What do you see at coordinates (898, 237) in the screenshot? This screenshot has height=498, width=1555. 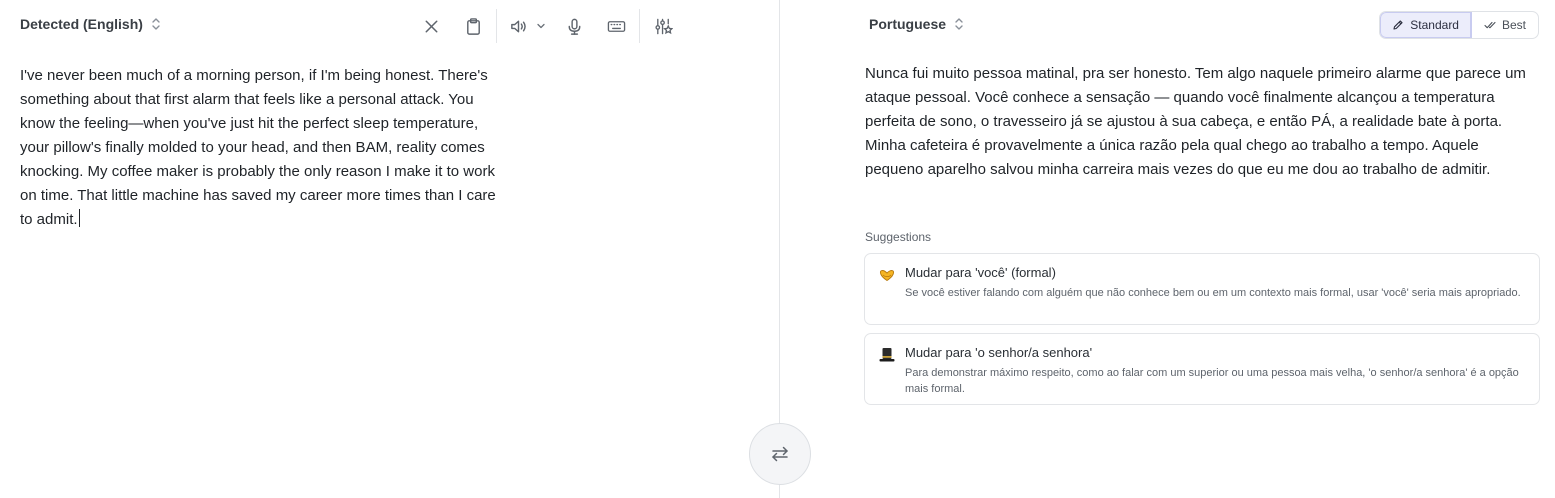 I see `suggestions-heading: Suggestions` at bounding box center [898, 237].